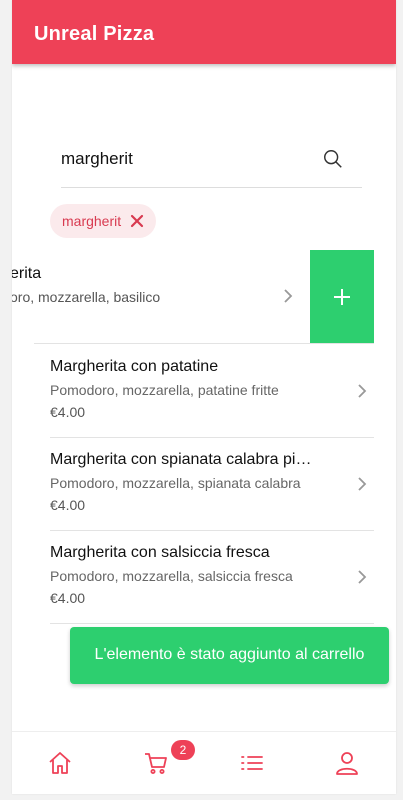 The image size is (403, 800). Describe the element at coordinates (183, 750) in the screenshot. I see `cart-badge: 2` at that location.